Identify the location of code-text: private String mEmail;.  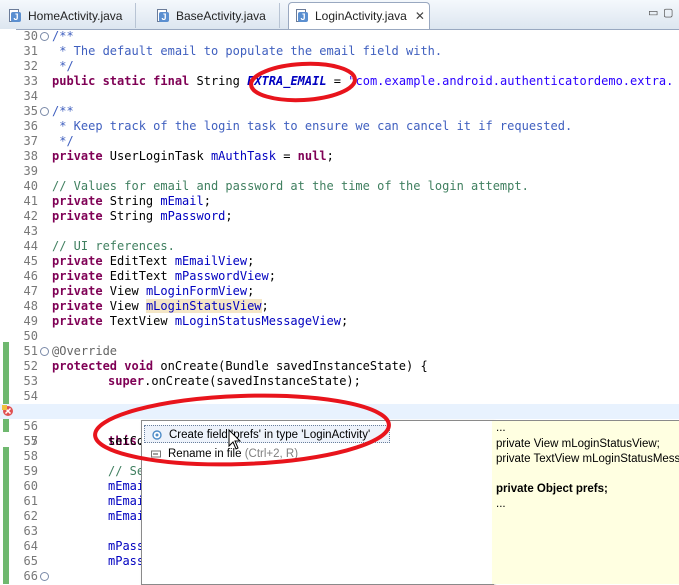
(131, 201).